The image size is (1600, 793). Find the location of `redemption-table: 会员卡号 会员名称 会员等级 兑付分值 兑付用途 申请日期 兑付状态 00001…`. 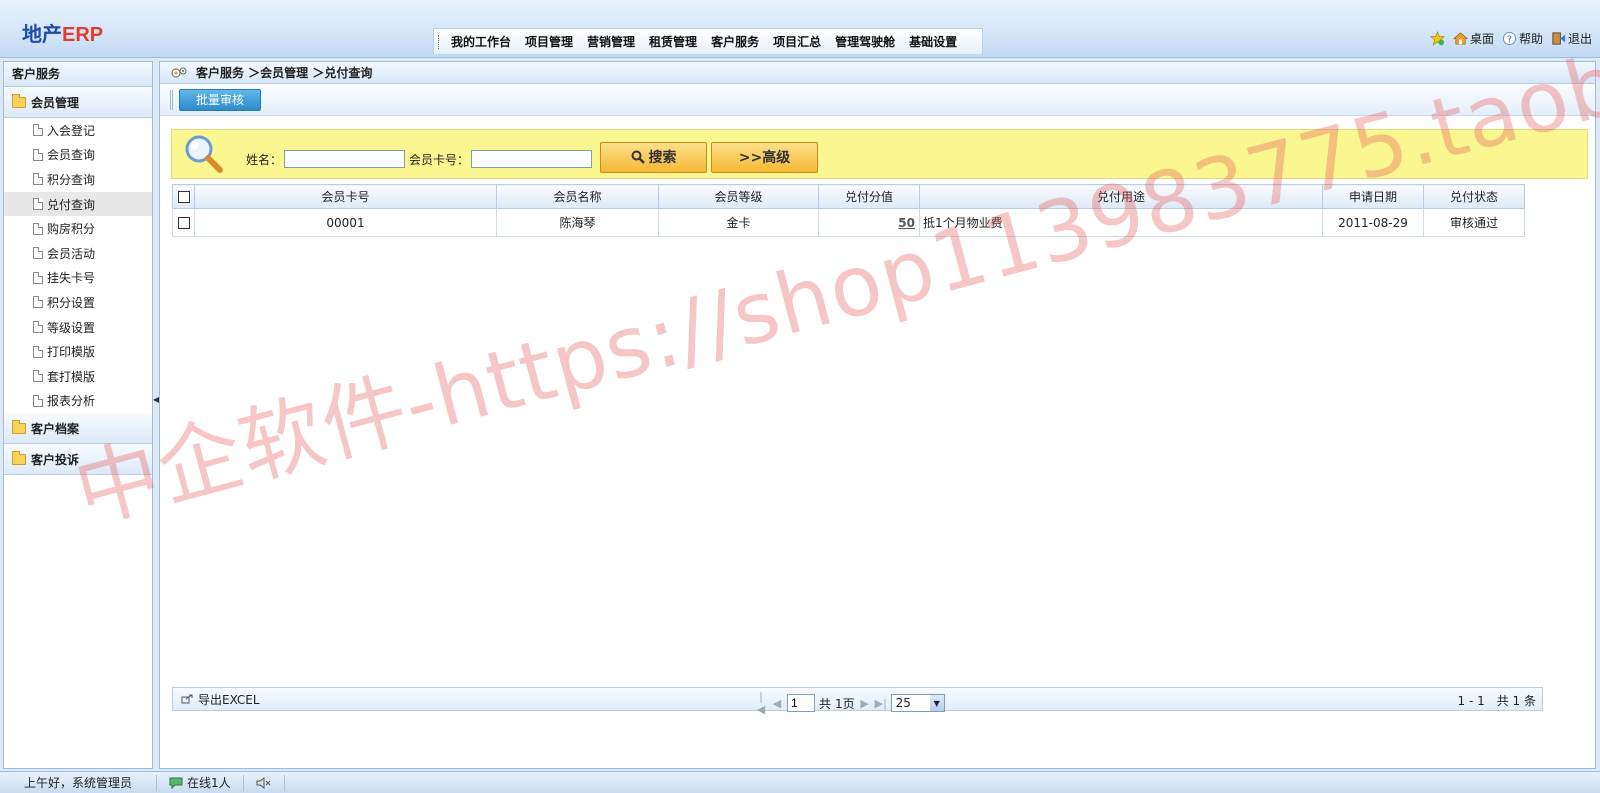

redemption-table: 会员卡号 会员名称 会员等级 兑付分值 兑付用途 申请日期 兑付状态 00001… is located at coordinates (848, 210).